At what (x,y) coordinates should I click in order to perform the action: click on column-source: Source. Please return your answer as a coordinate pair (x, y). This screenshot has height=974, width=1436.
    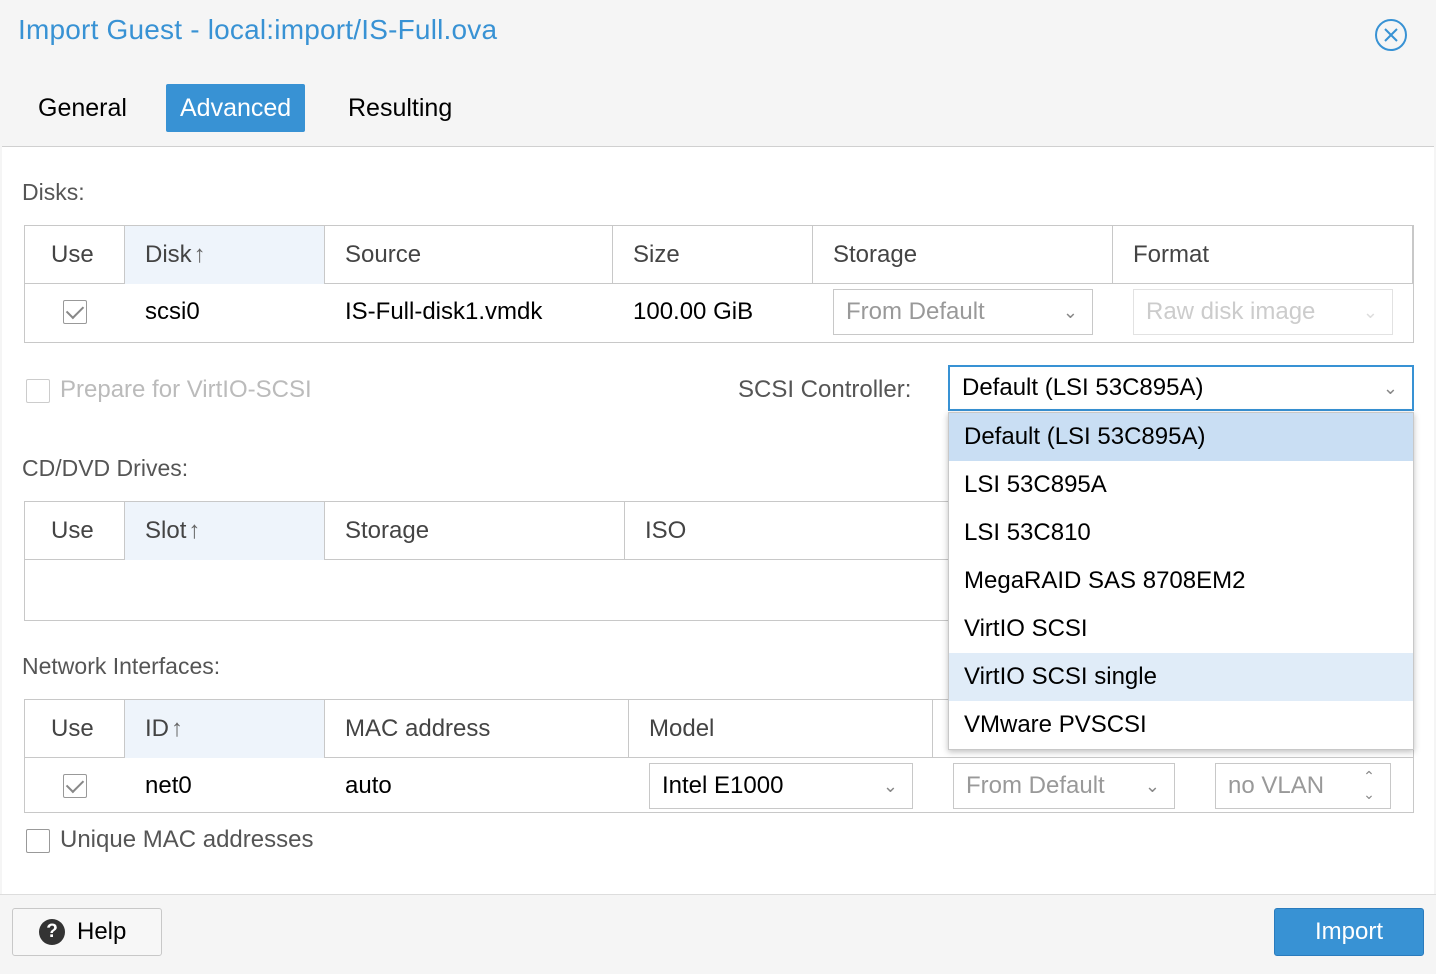
    Looking at the image, I should click on (469, 255).